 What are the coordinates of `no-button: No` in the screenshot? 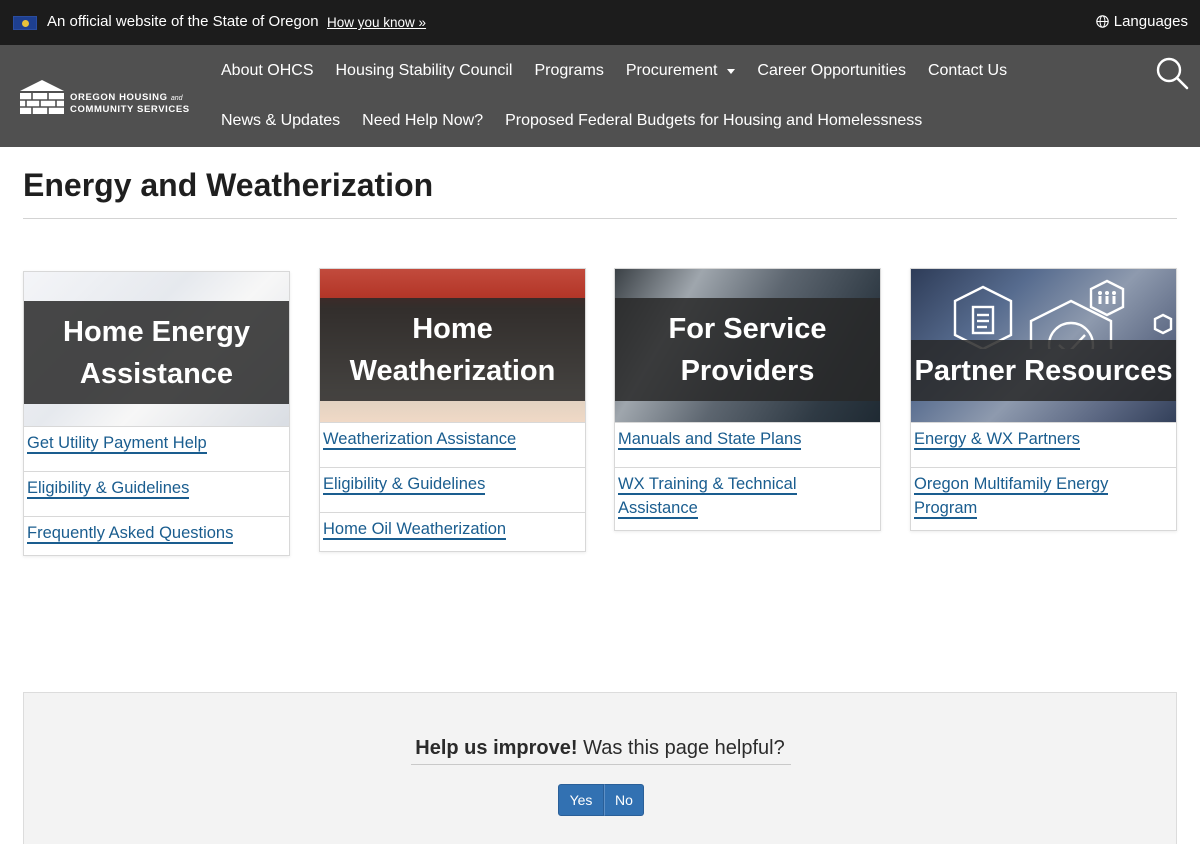 It's located at (624, 800).